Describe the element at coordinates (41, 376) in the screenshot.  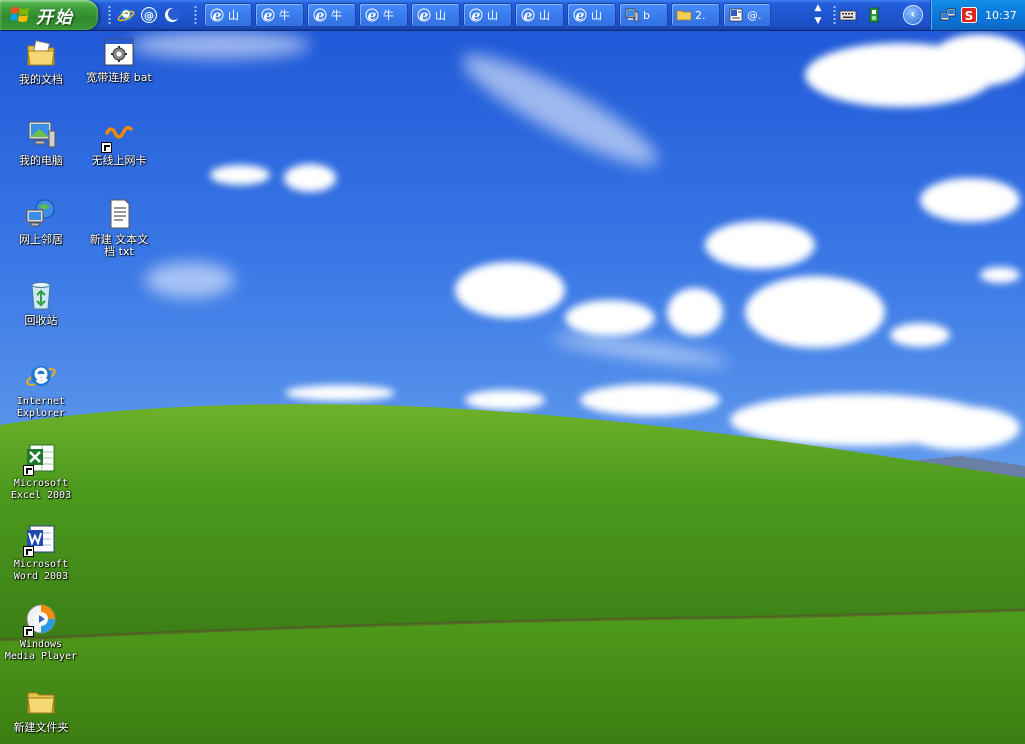
I see `internet-explorer-icon` at that location.